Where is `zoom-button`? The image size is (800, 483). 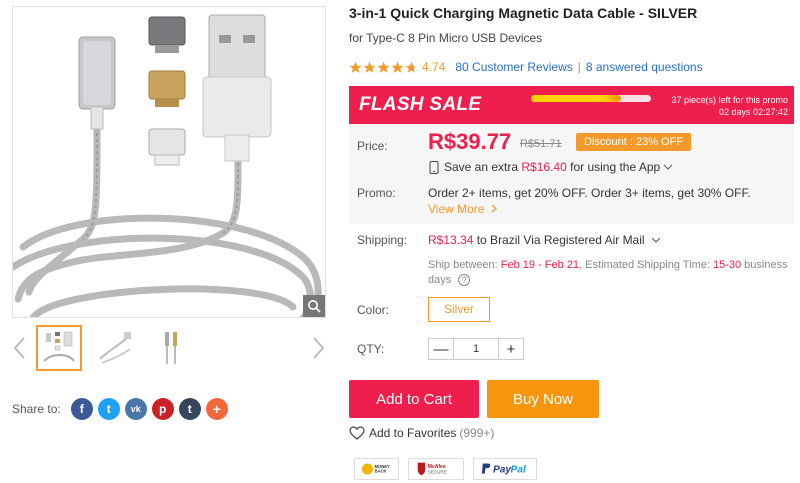
zoom-button is located at coordinates (314, 306).